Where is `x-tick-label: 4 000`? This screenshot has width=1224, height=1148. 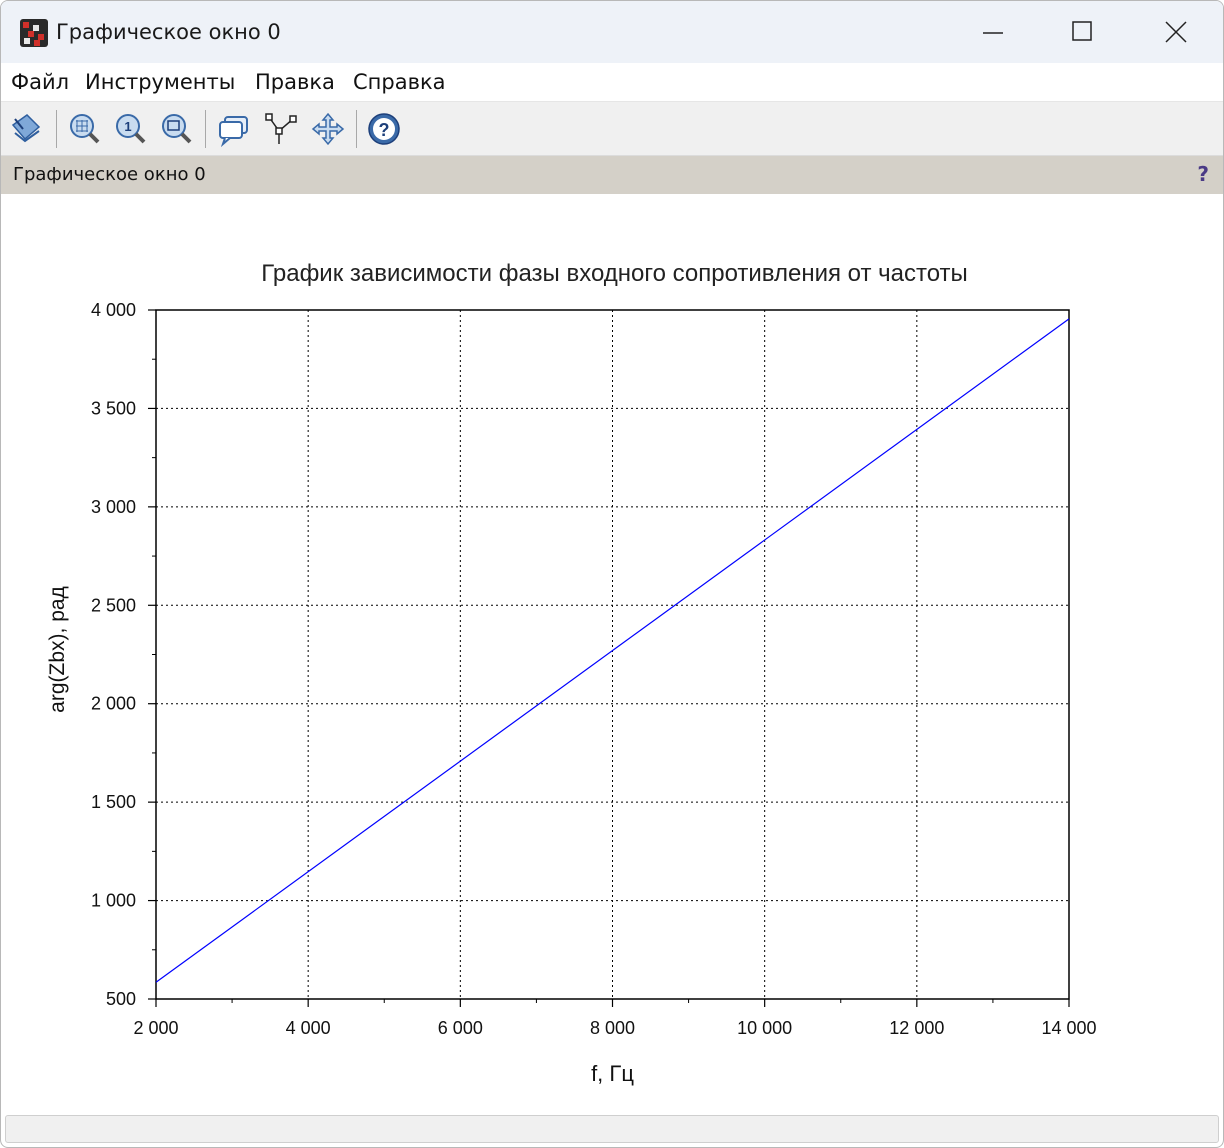
x-tick-label: 4 000 is located at coordinates (308, 1028).